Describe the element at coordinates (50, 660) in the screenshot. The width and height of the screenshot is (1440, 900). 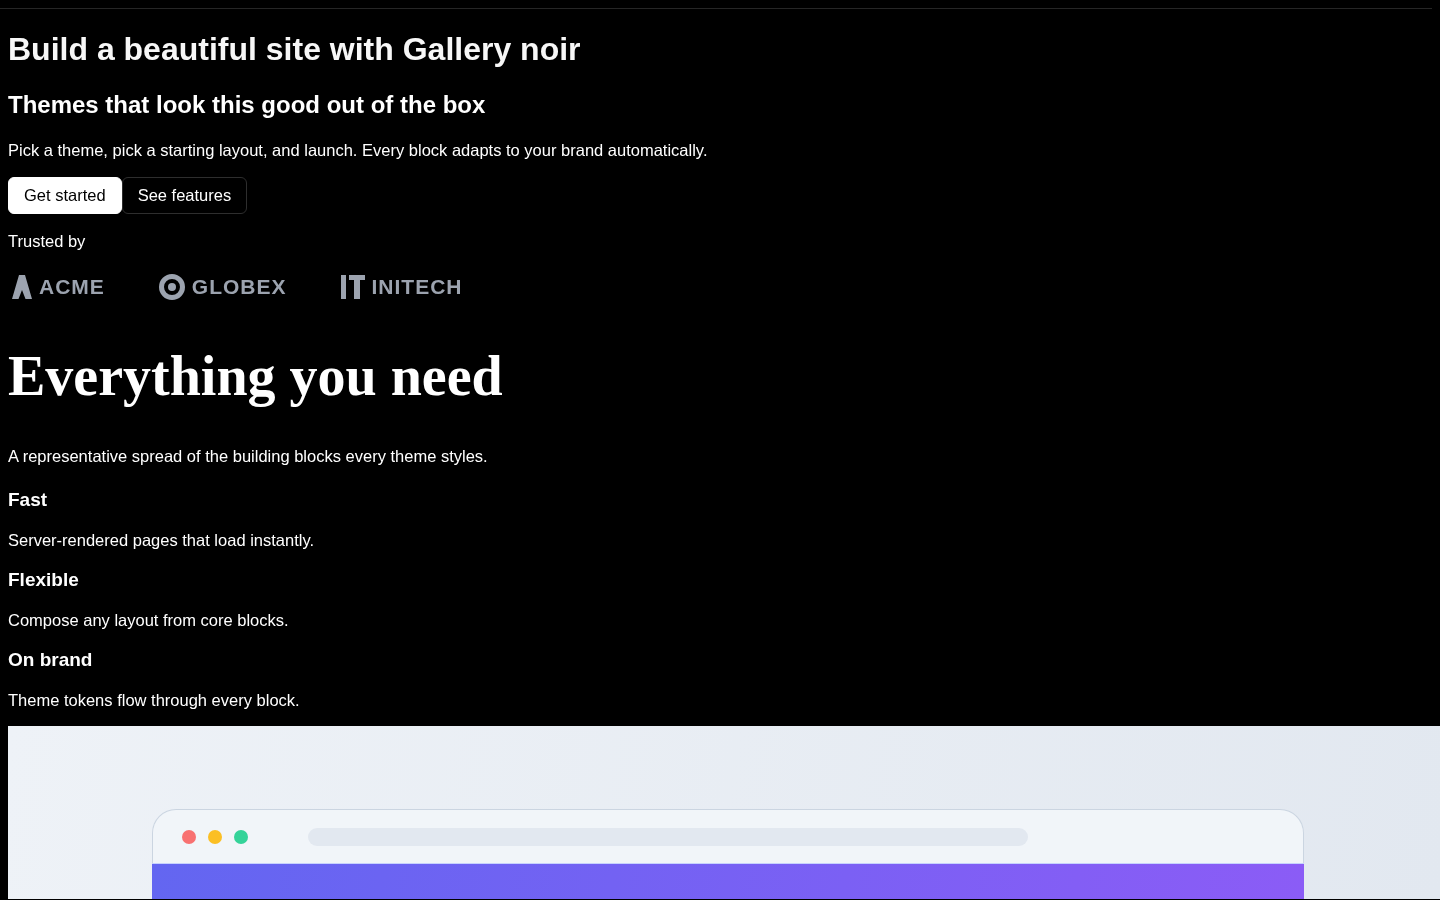
I see `feature-title: On brand` at that location.